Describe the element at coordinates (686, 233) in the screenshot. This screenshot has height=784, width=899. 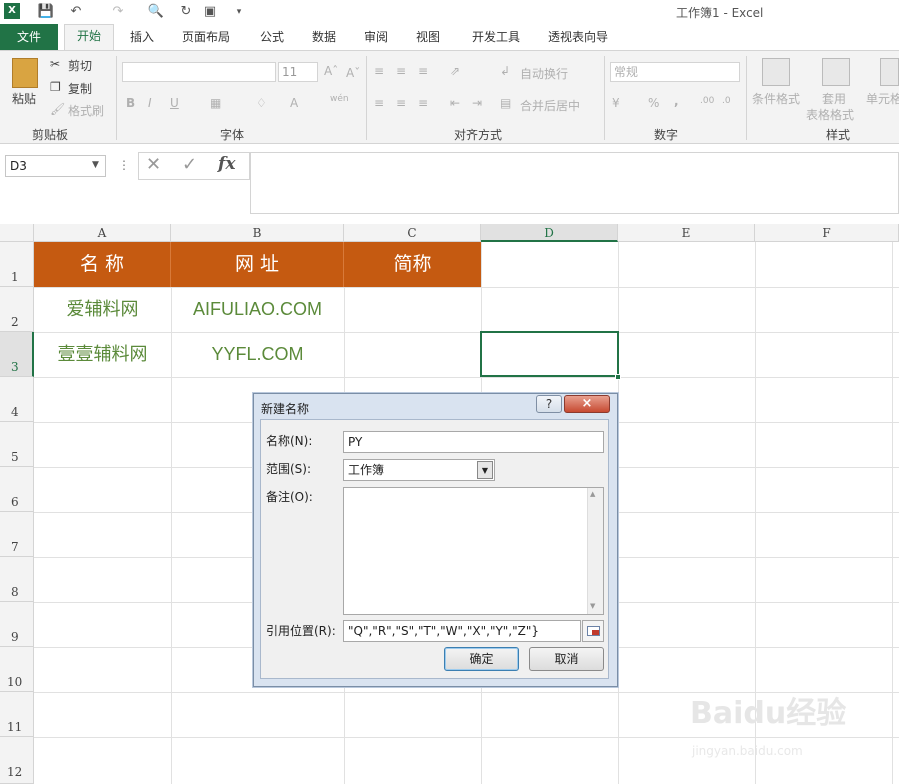
I see `column-header-e: E` at that location.